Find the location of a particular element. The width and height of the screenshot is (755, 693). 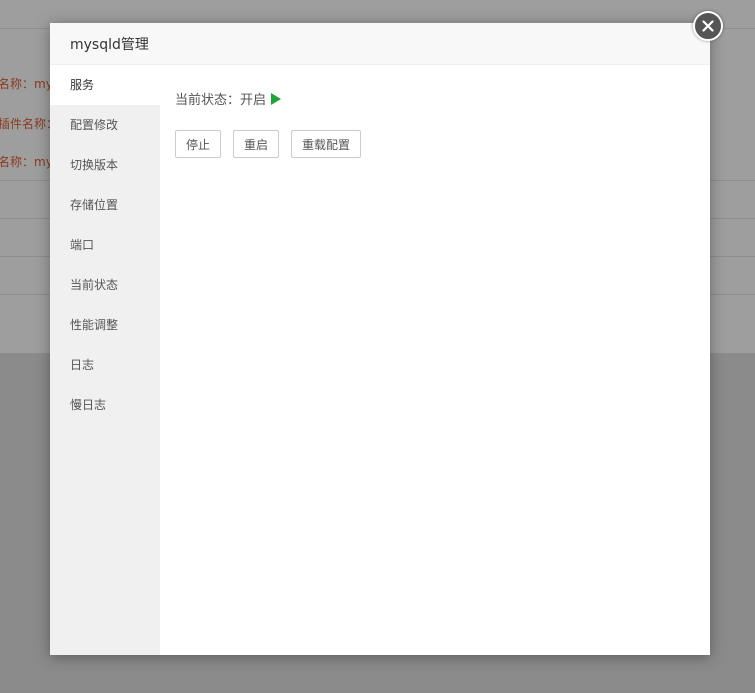

sidebar-item-storage: 存储位置 is located at coordinates (105, 205).